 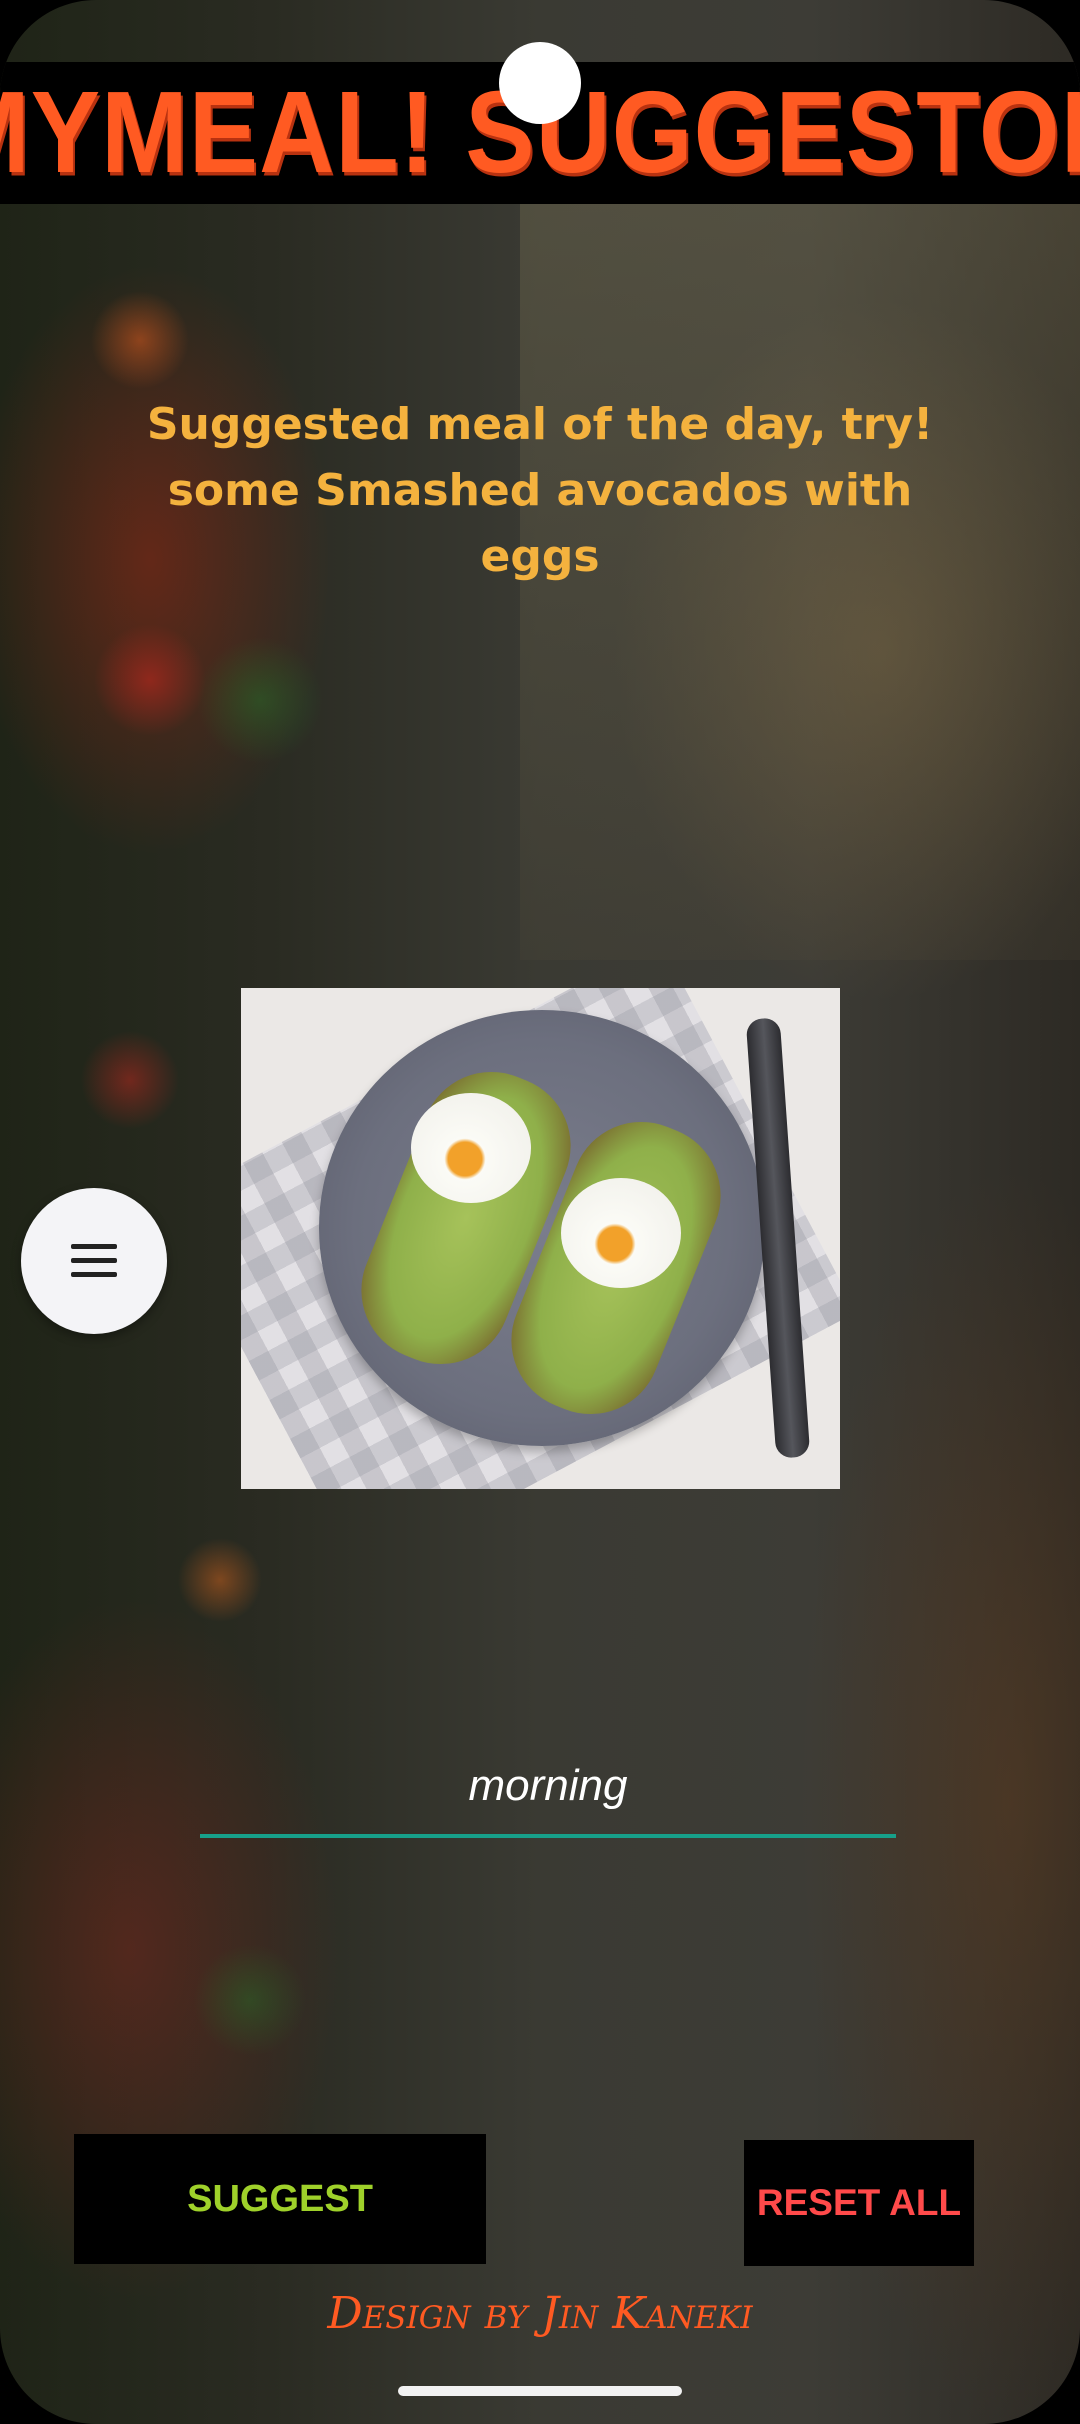 What do you see at coordinates (548, 1788) in the screenshot?
I see `meal-time-input` at bounding box center [548, 1788].